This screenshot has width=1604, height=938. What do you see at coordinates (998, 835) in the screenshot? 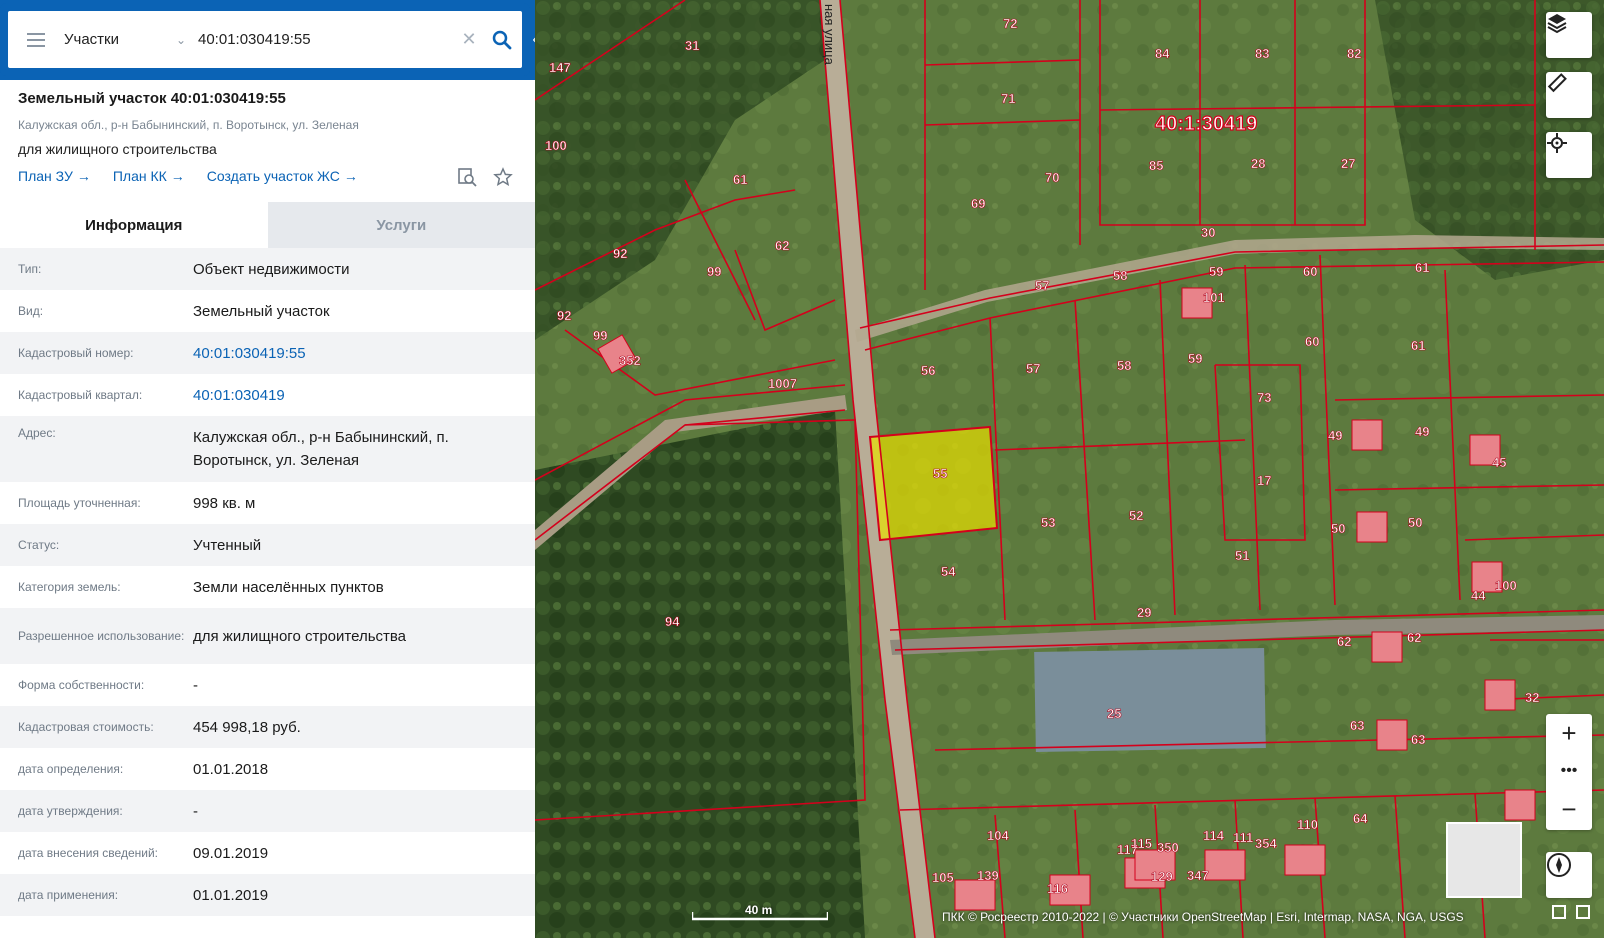
I see `parcel-label: 104` at bounding box center [998, 835].